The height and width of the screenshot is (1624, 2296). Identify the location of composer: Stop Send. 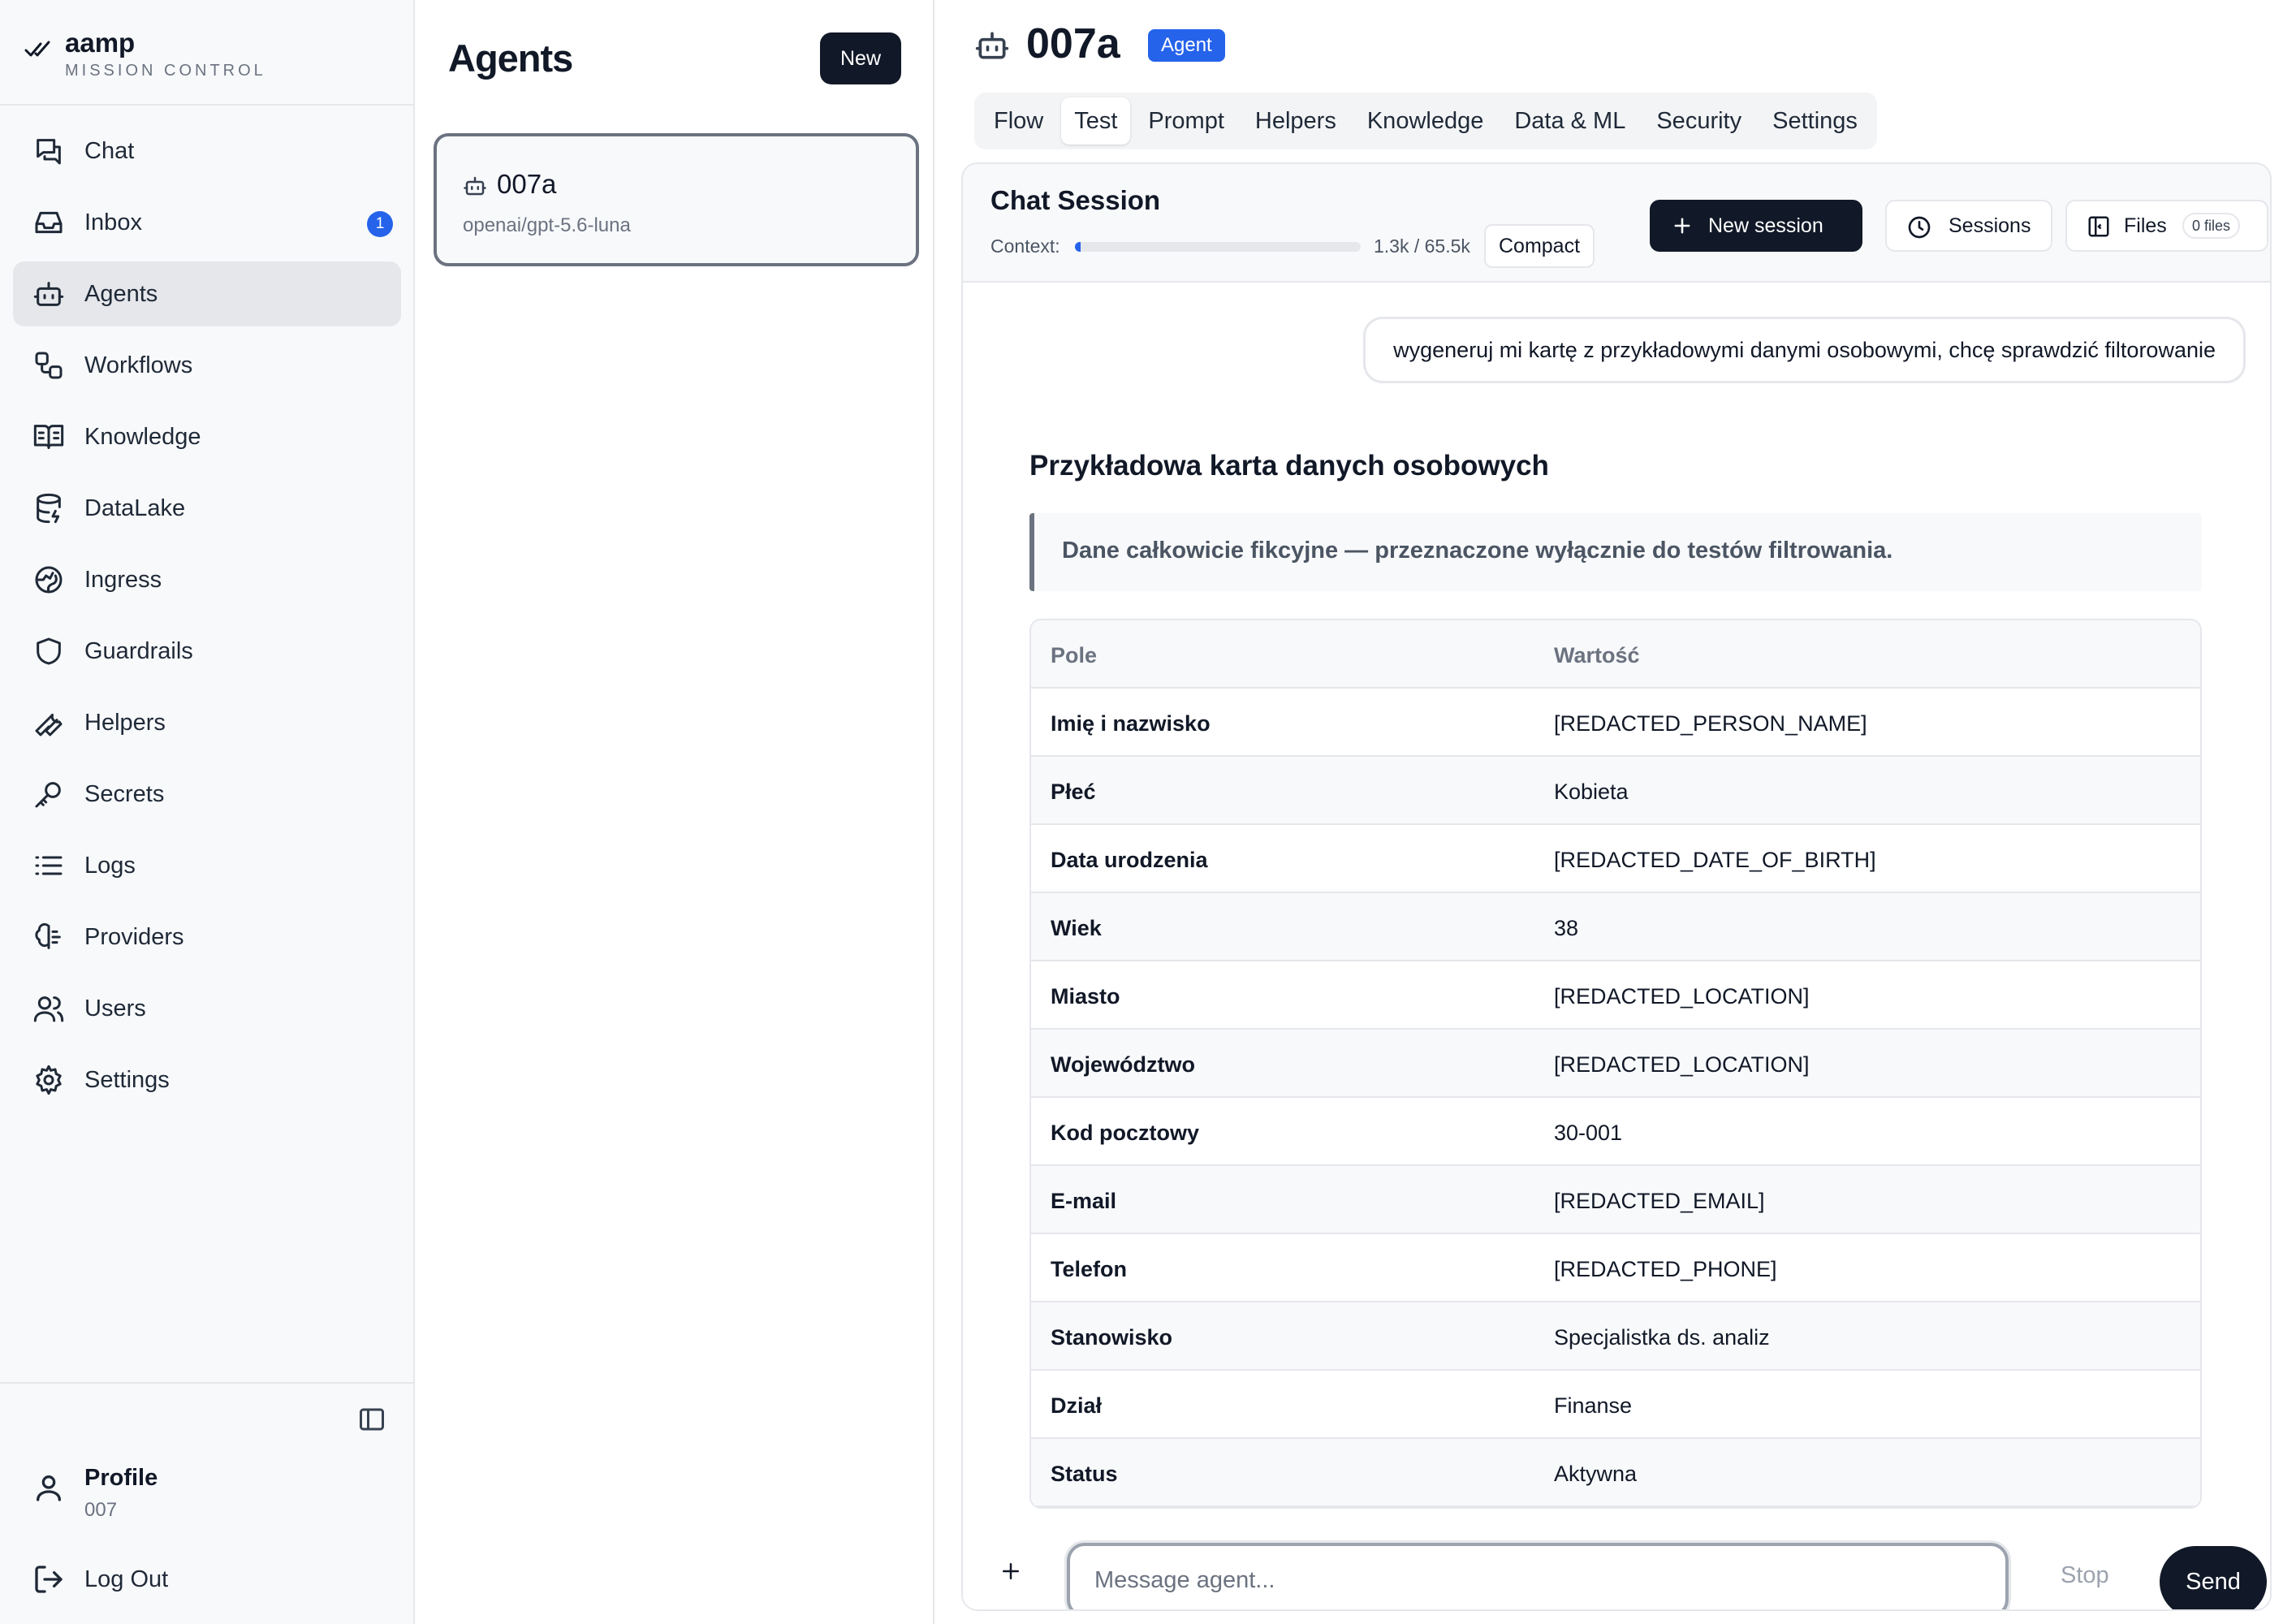
(1616, 1568).